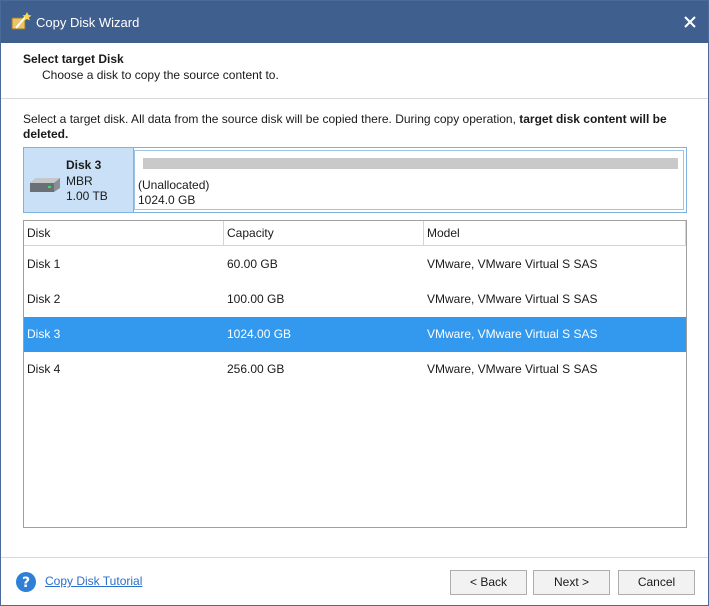  What do you see at coordinates (690, 22) in the screenshot?
I see `close-icon` at bounding box center [690, 22].